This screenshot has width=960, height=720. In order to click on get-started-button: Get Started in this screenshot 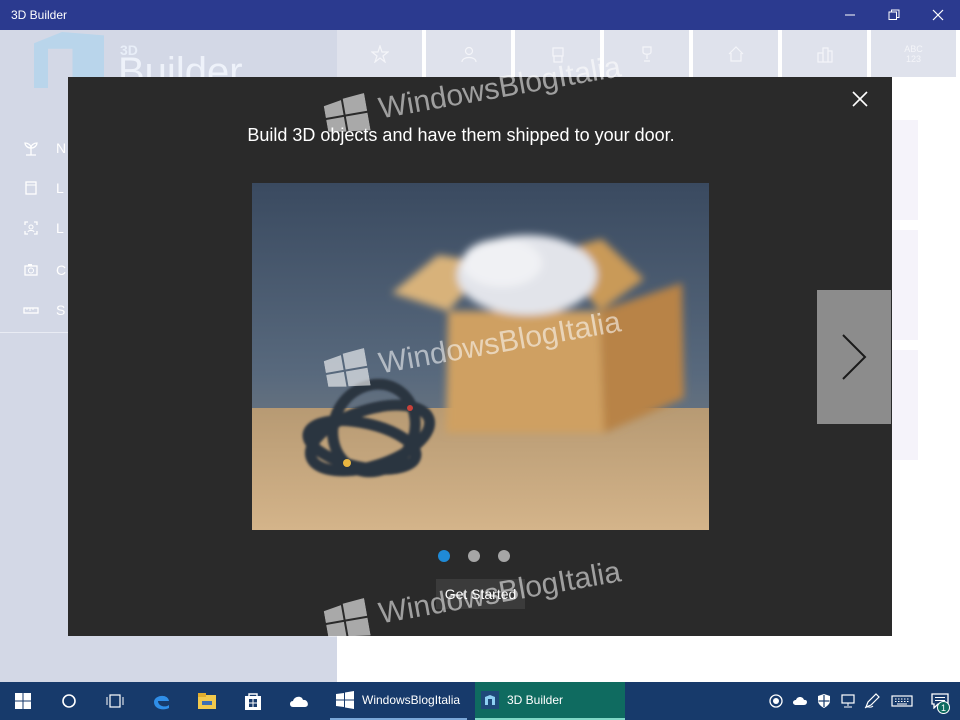, I will do `click(480, 594)`.